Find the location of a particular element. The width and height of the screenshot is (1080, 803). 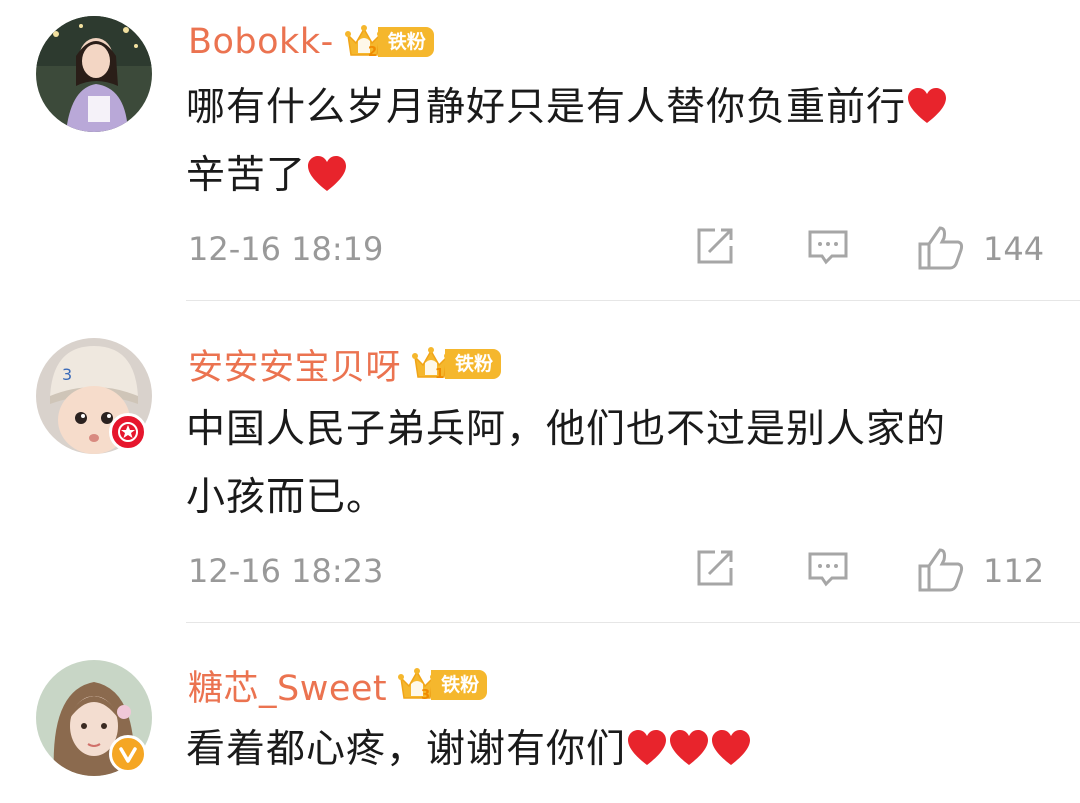

like-count: 144 is located at coordinates (1014, 249).